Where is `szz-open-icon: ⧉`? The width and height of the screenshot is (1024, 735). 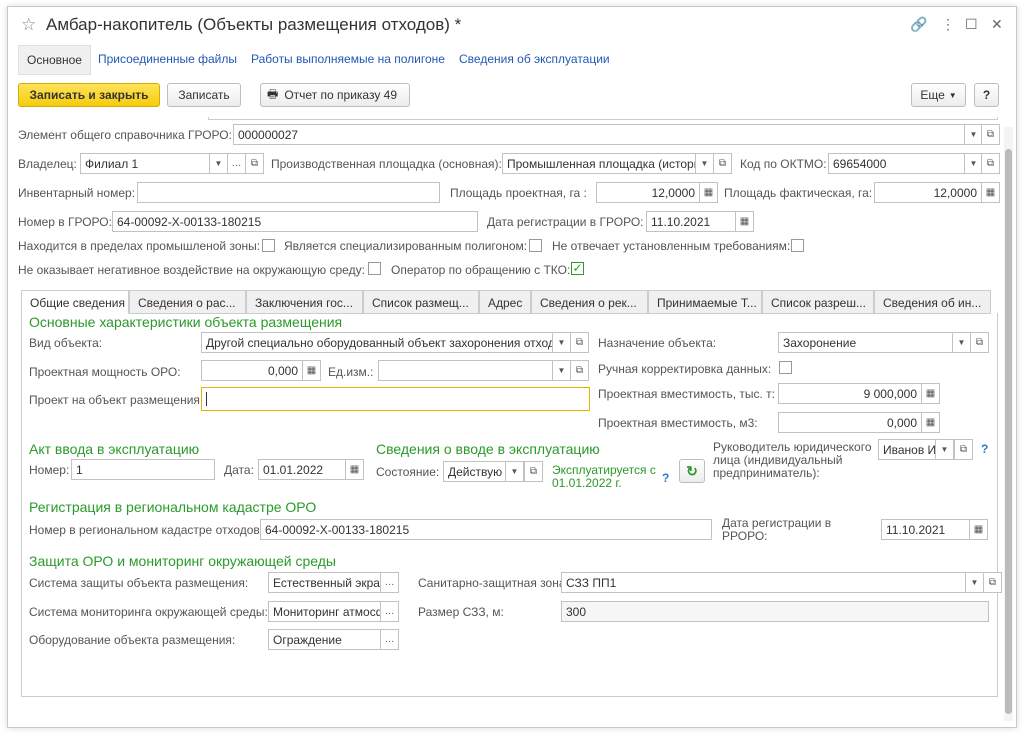 szz-open-icon: ⧉ is located at coordinates (992, 582).